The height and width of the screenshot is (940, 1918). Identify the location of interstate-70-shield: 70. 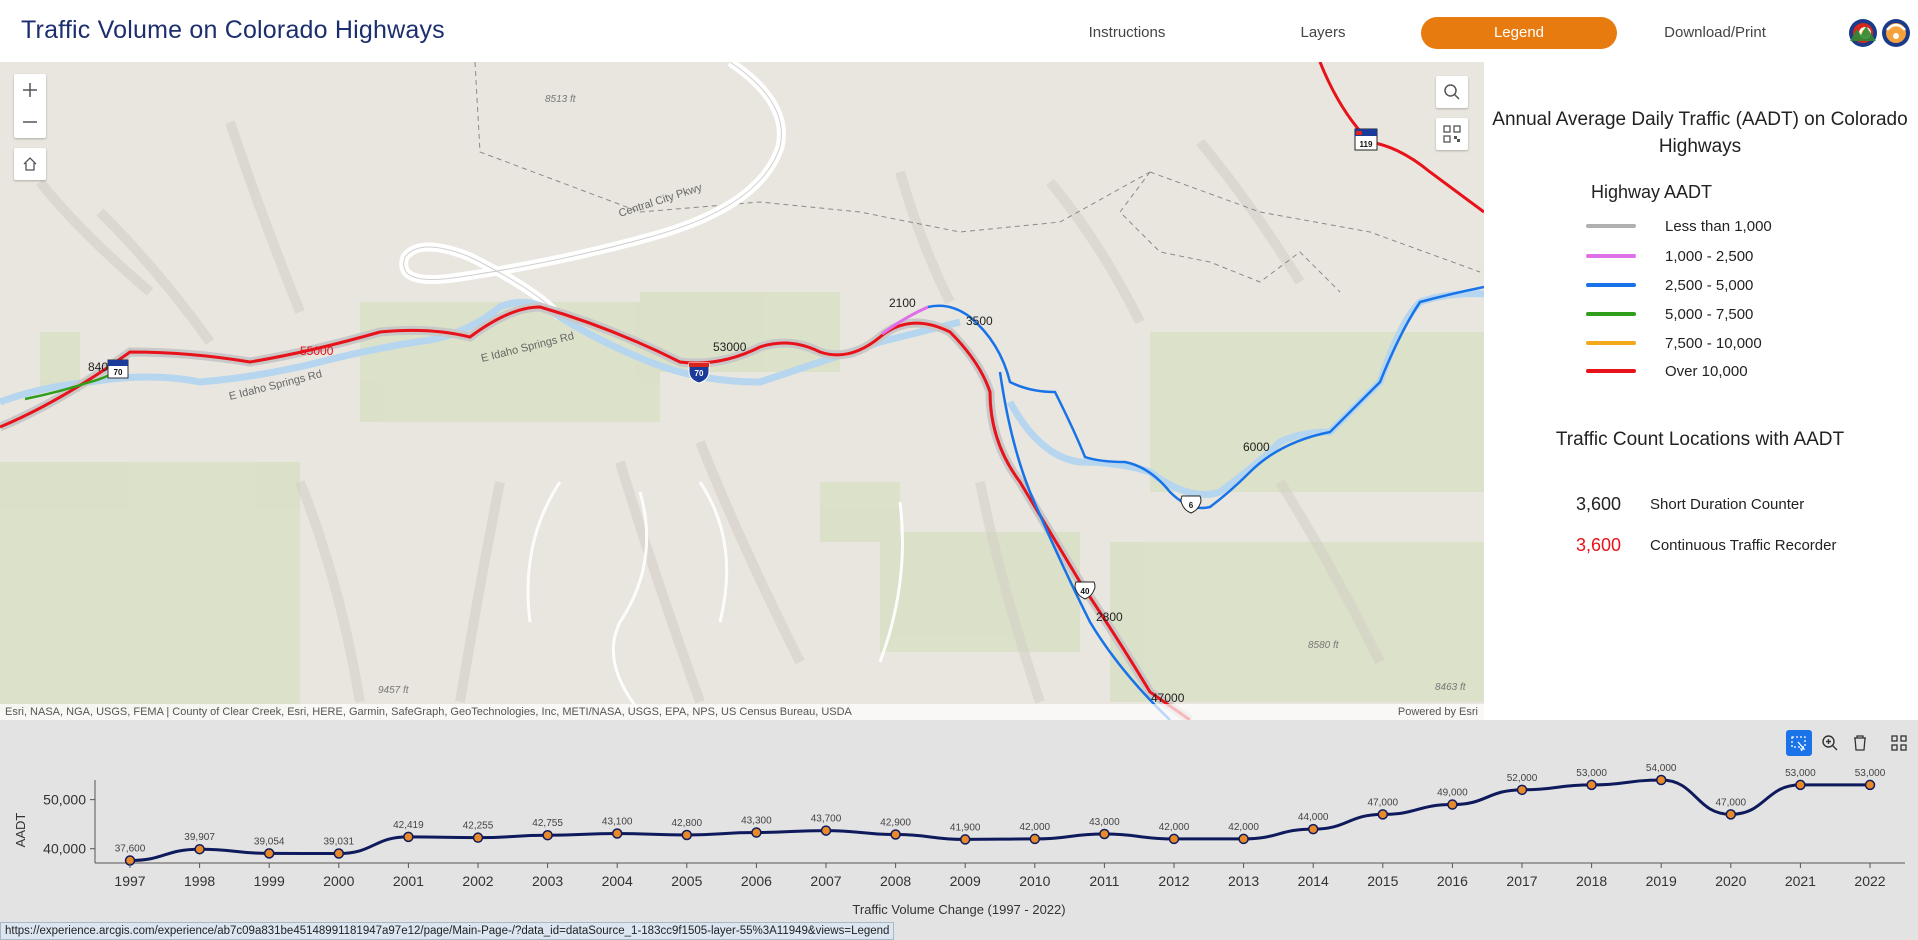
(118, 369).